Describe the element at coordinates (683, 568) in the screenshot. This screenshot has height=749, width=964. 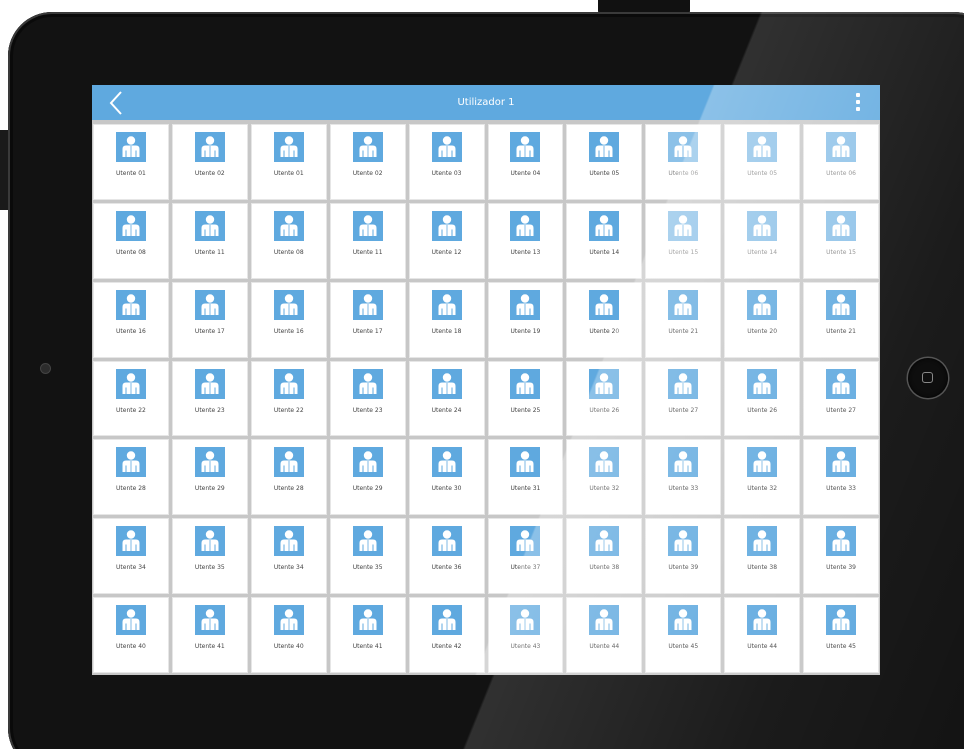
I see `user-tile-label: Utente 39` at that location.